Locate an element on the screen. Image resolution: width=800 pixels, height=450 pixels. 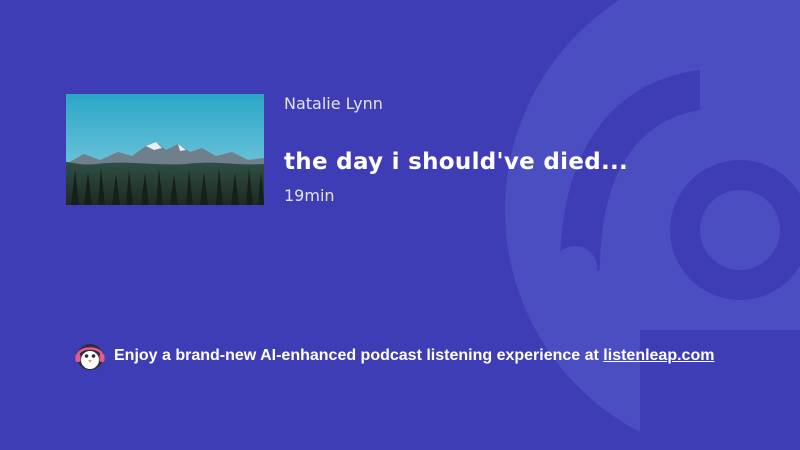
episode-author: Natalie Lynn is located at coordinates (333, 103).